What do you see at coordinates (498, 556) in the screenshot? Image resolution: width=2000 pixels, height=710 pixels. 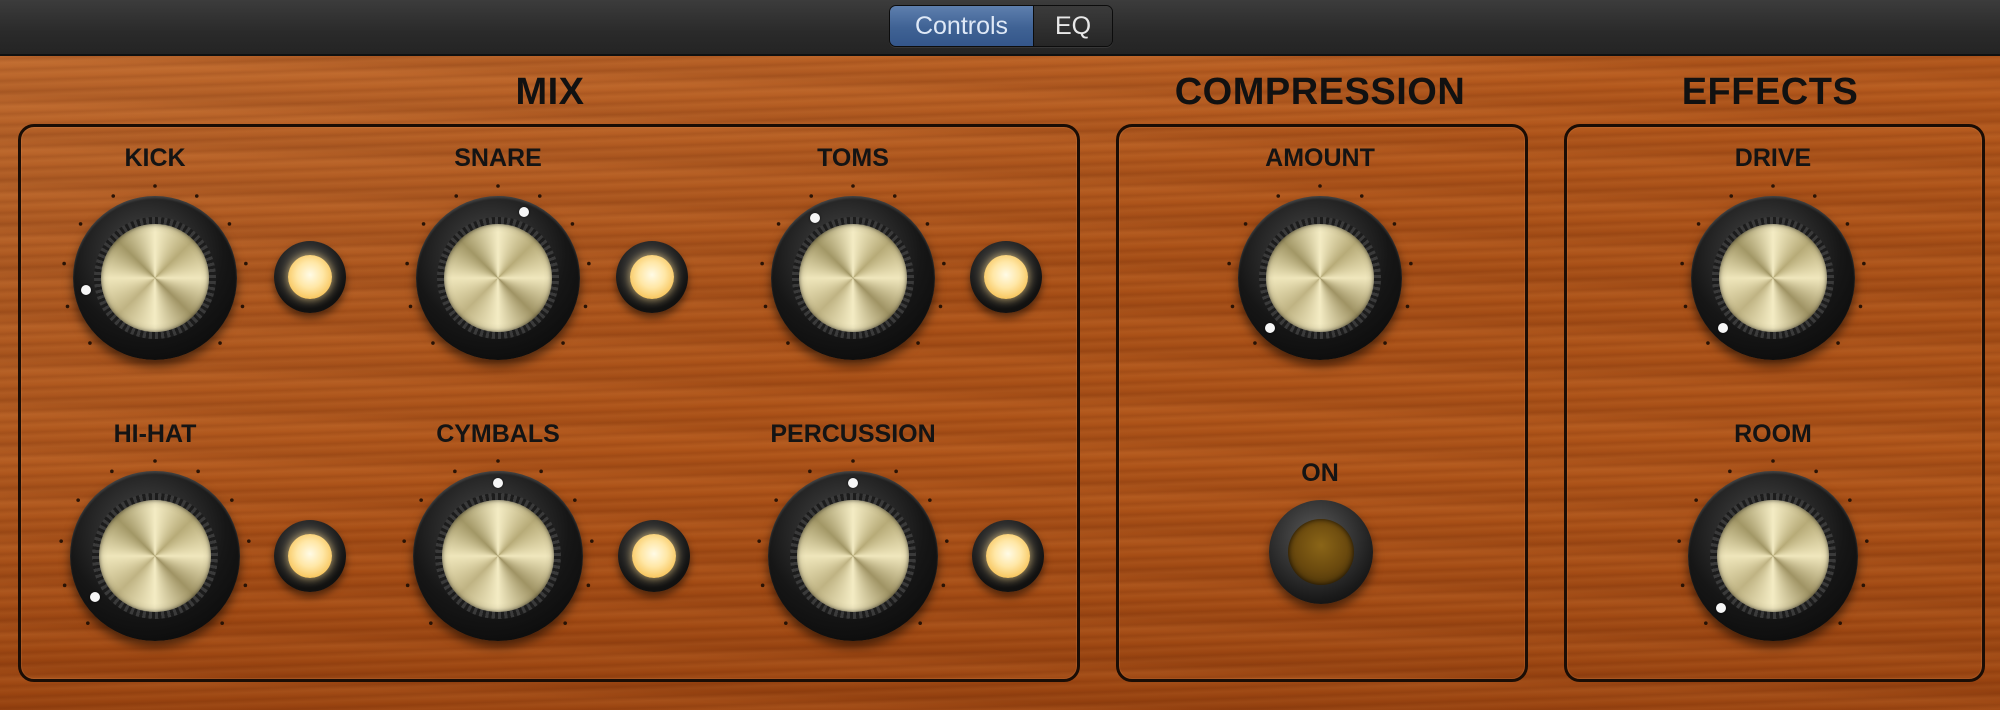 I see `cymbals-knob` at bounding box center [498, 556].